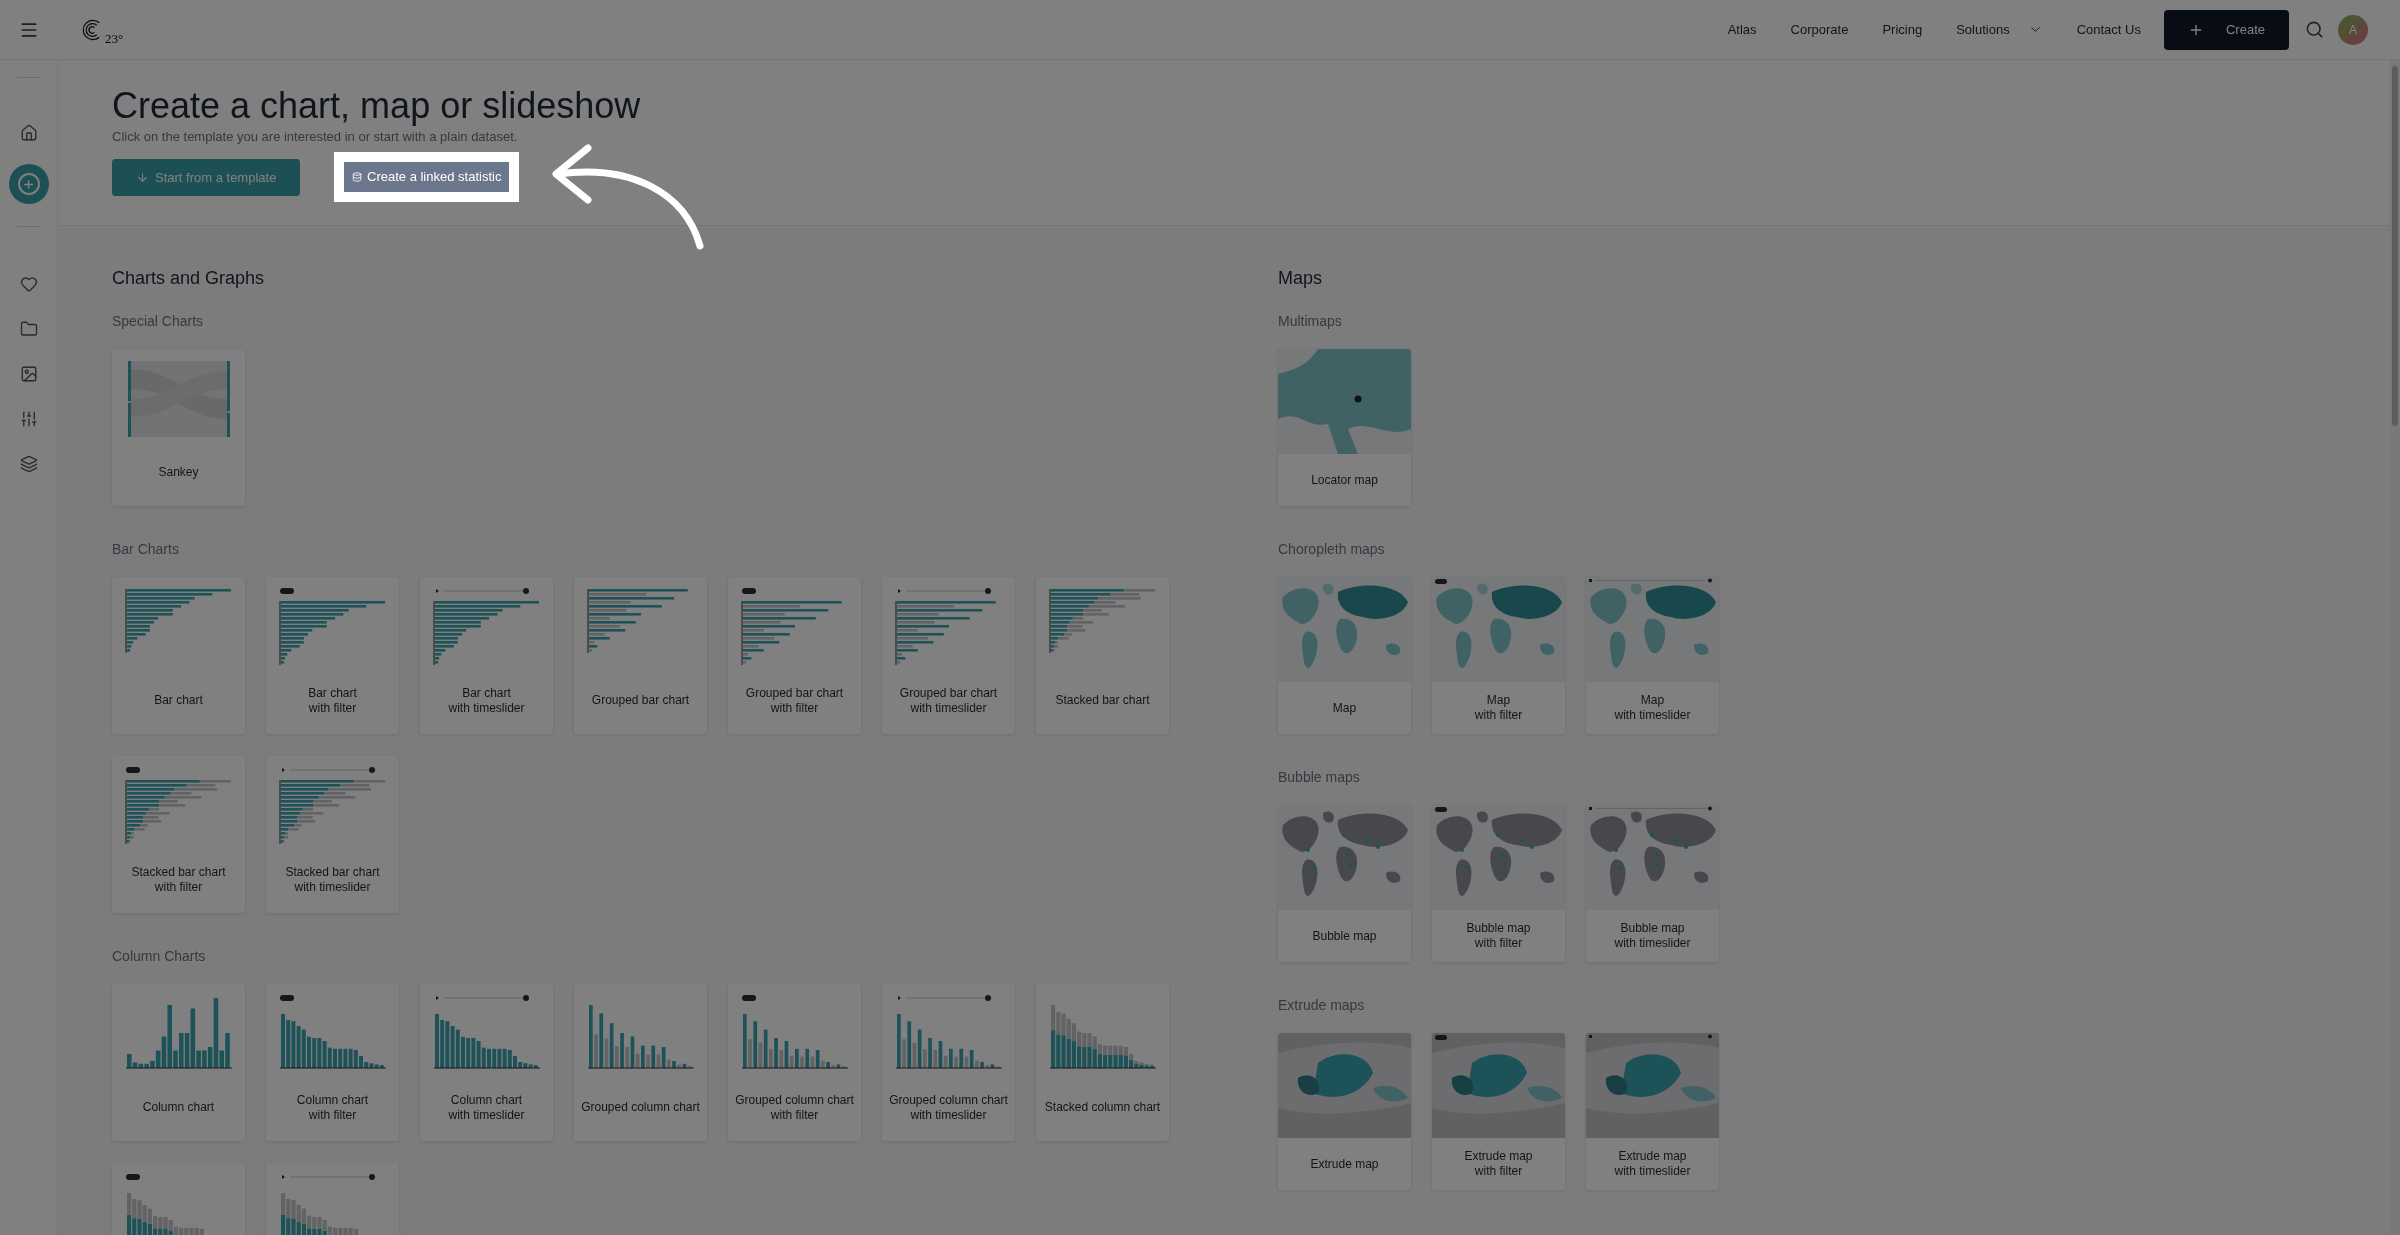 The width and height of the screenshot is (2400, 1235). What do you see at coordinates (188, 278) in the screenshot?
I see `section-title: Charts and Graphs` at bounding box center [188, 278].